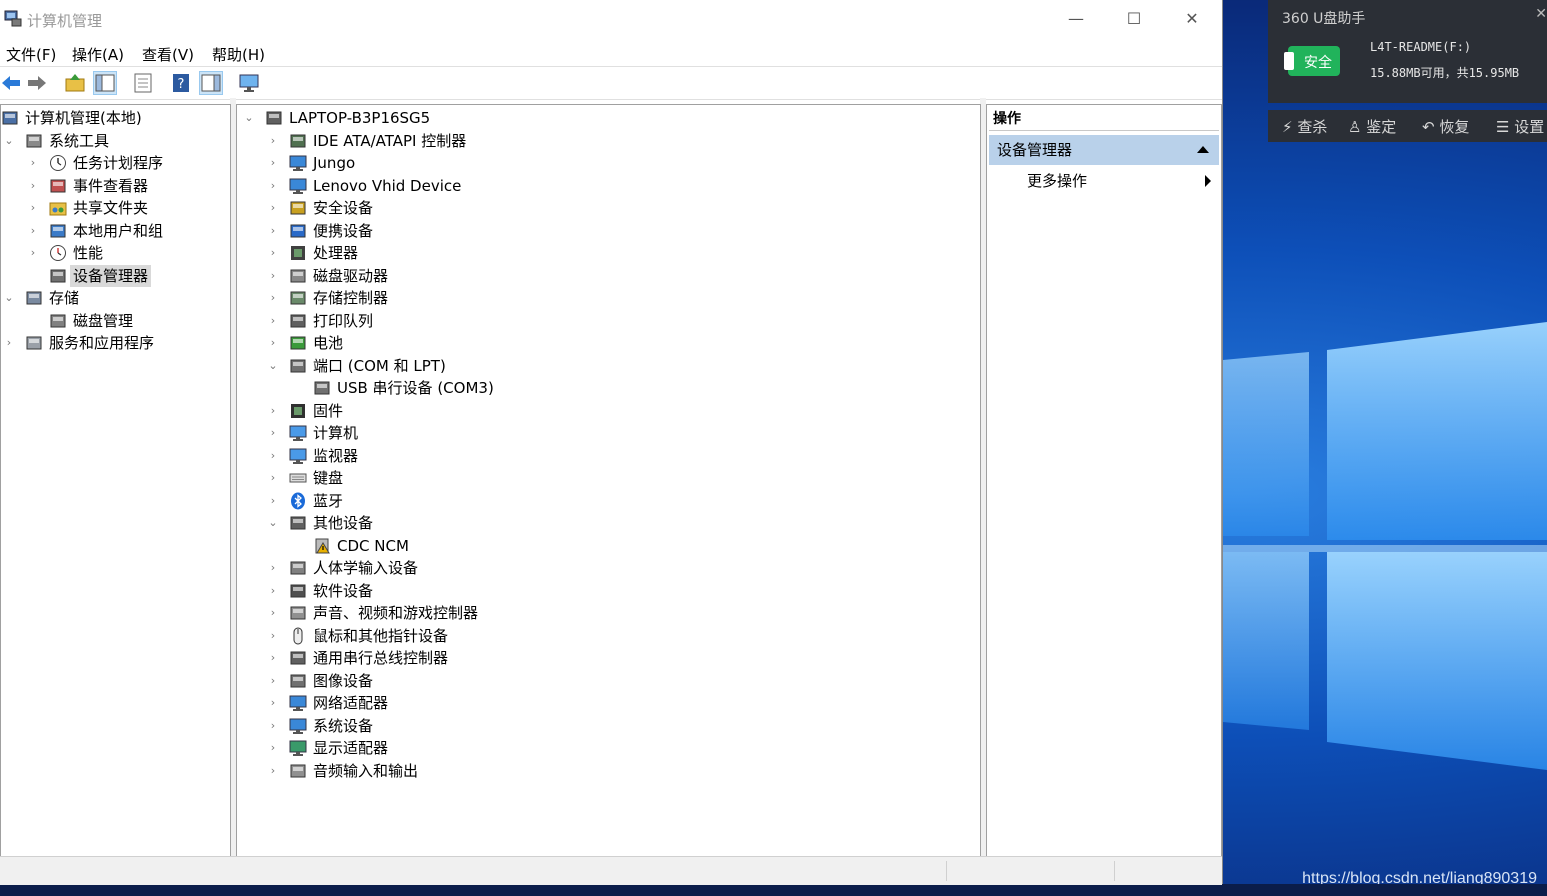  Describe the element at coordinates (1541, 14) in the screenshot. I see `u360-close-button: ✕` at that location.